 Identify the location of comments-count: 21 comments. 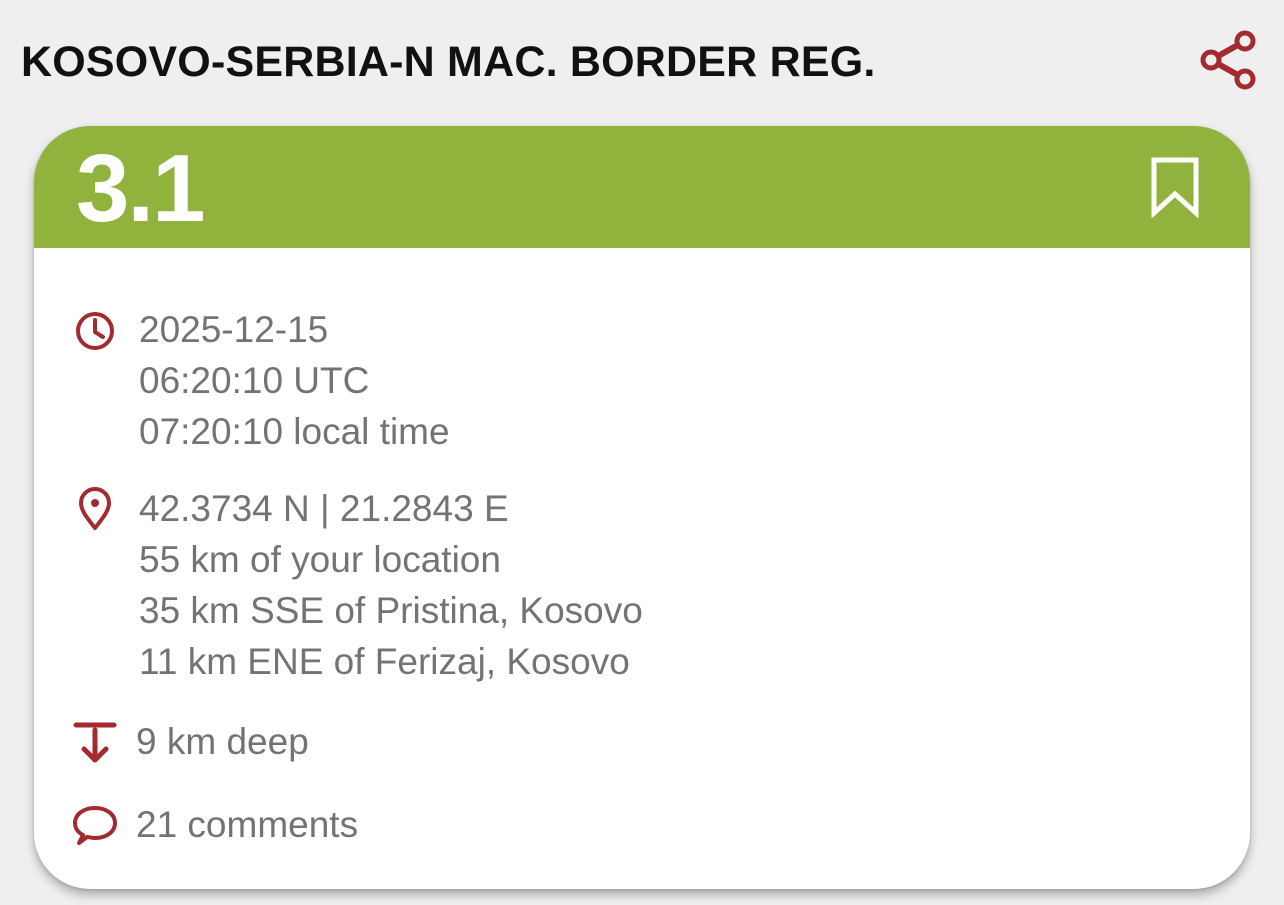
(247, 824).